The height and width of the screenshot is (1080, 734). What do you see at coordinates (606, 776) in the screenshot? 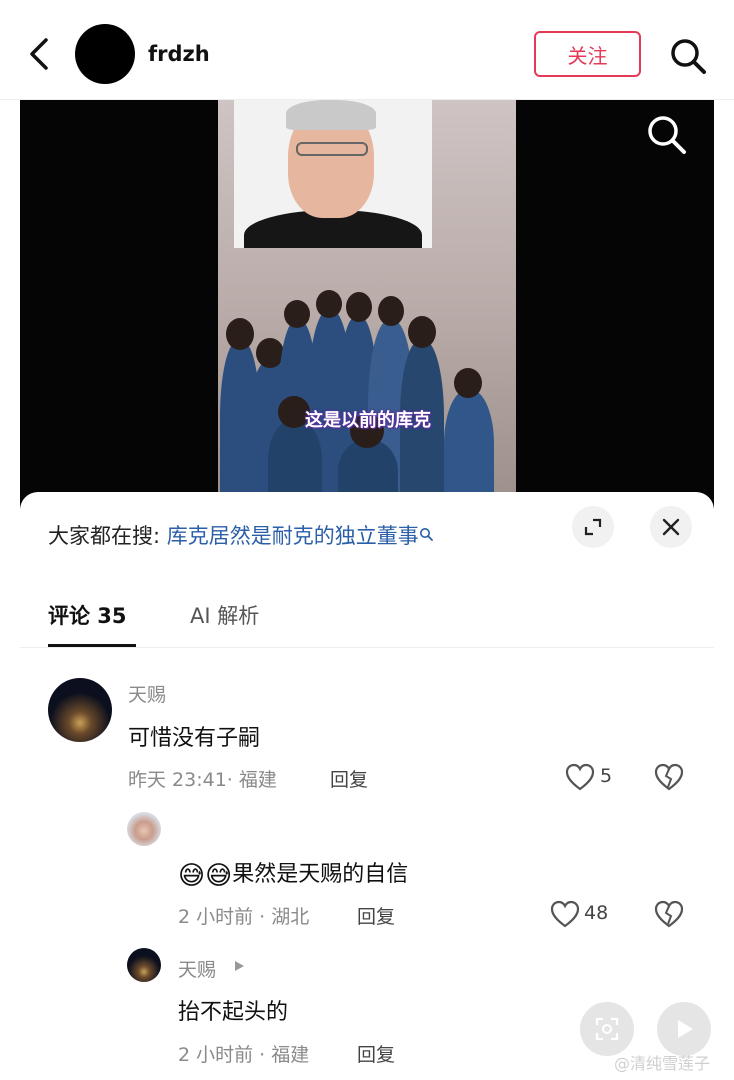
I see `like-count: 5` at bounding box center [606, 776].